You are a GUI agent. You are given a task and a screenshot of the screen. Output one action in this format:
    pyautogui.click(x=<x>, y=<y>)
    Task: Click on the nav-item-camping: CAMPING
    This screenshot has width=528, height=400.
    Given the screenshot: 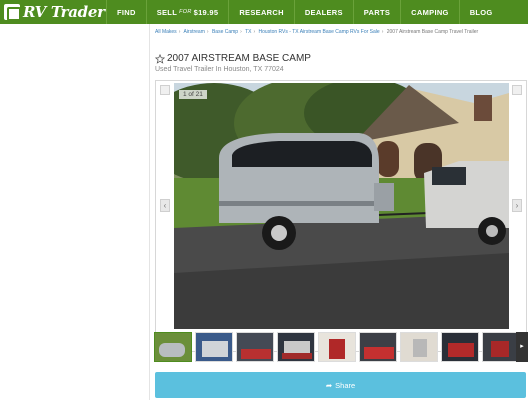 What is the action you would take?
    pyautogui.click(x=429, y=12)
    